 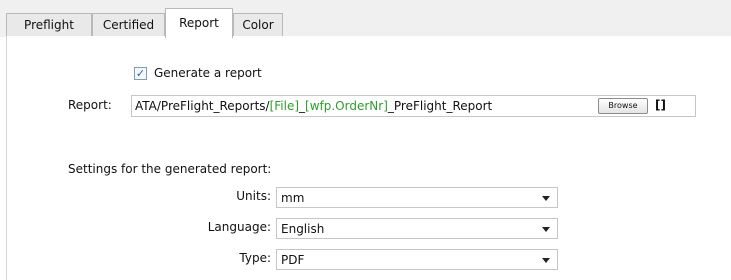 I want to click on browse-button: Browse, so click(x=623, y=106).